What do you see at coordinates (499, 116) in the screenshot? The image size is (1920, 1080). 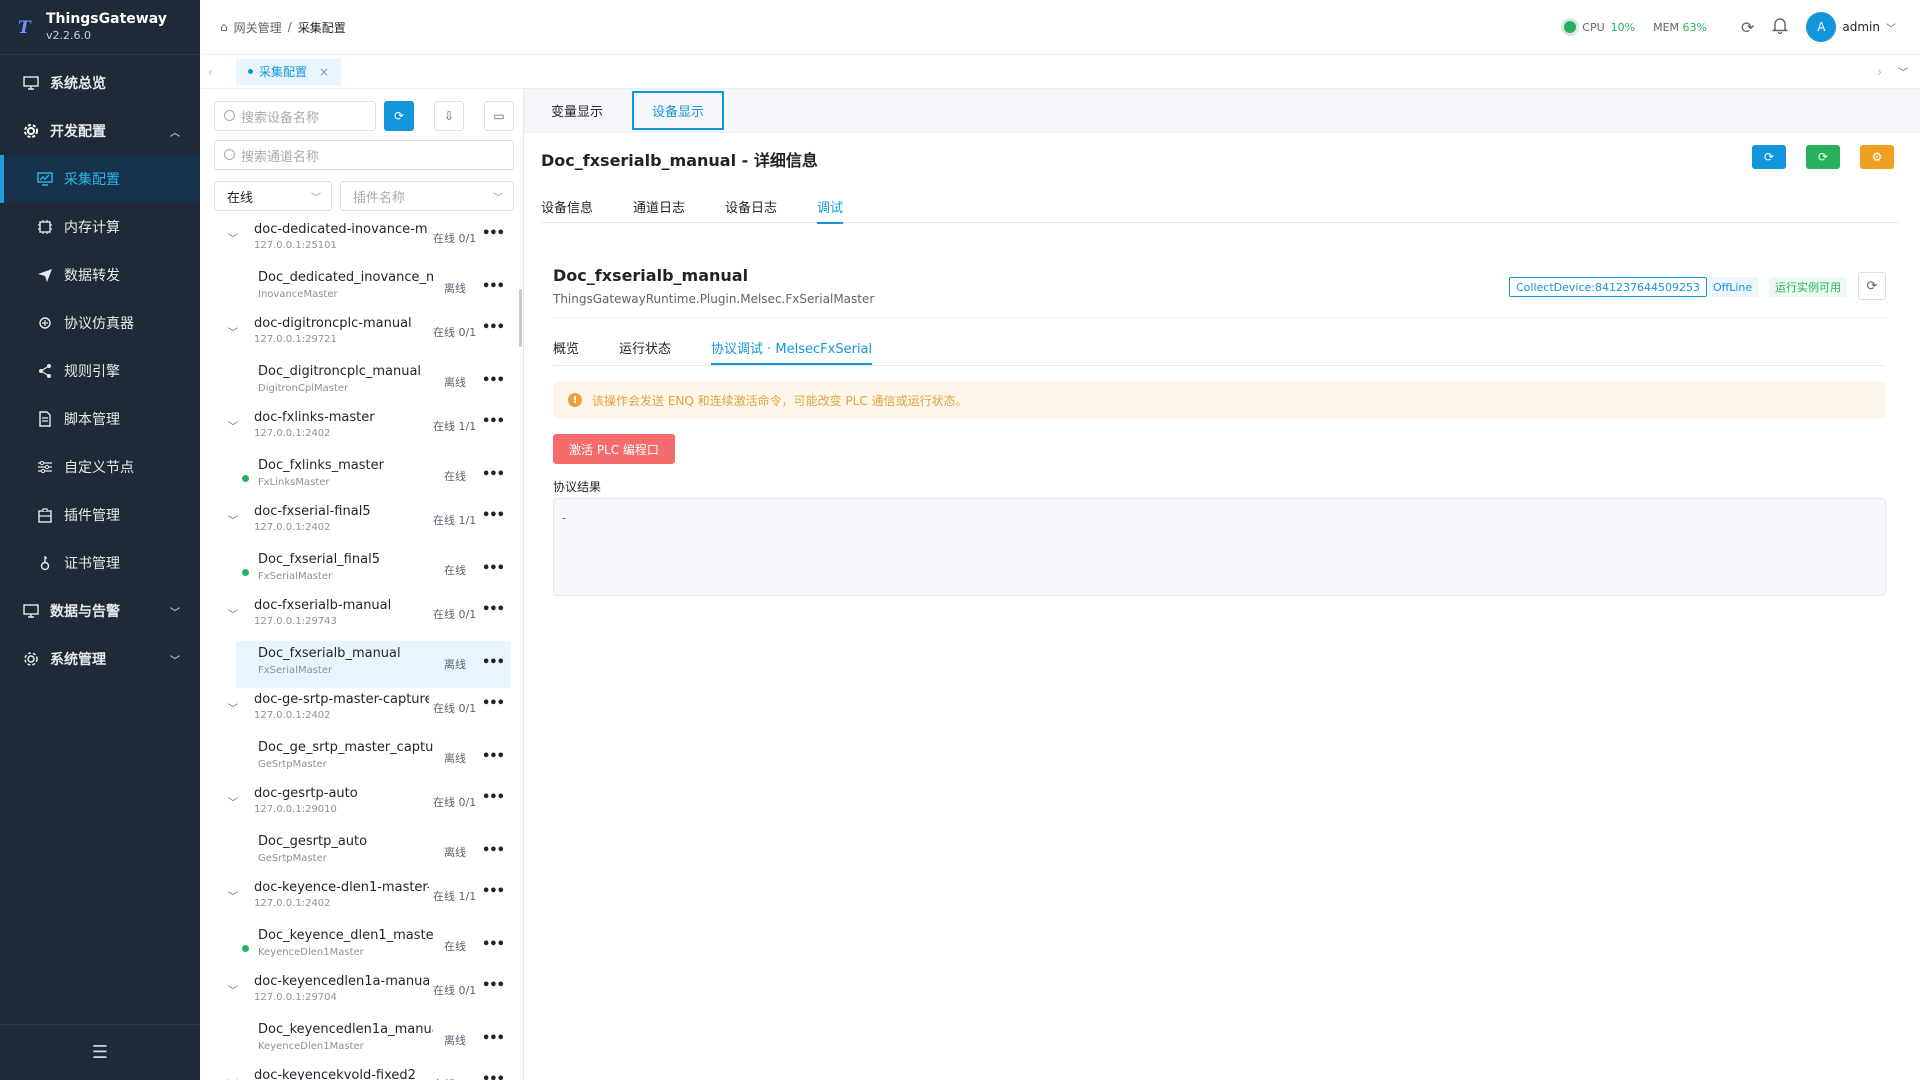 I see `display-button: ▭` at bounding box center [499, 116].